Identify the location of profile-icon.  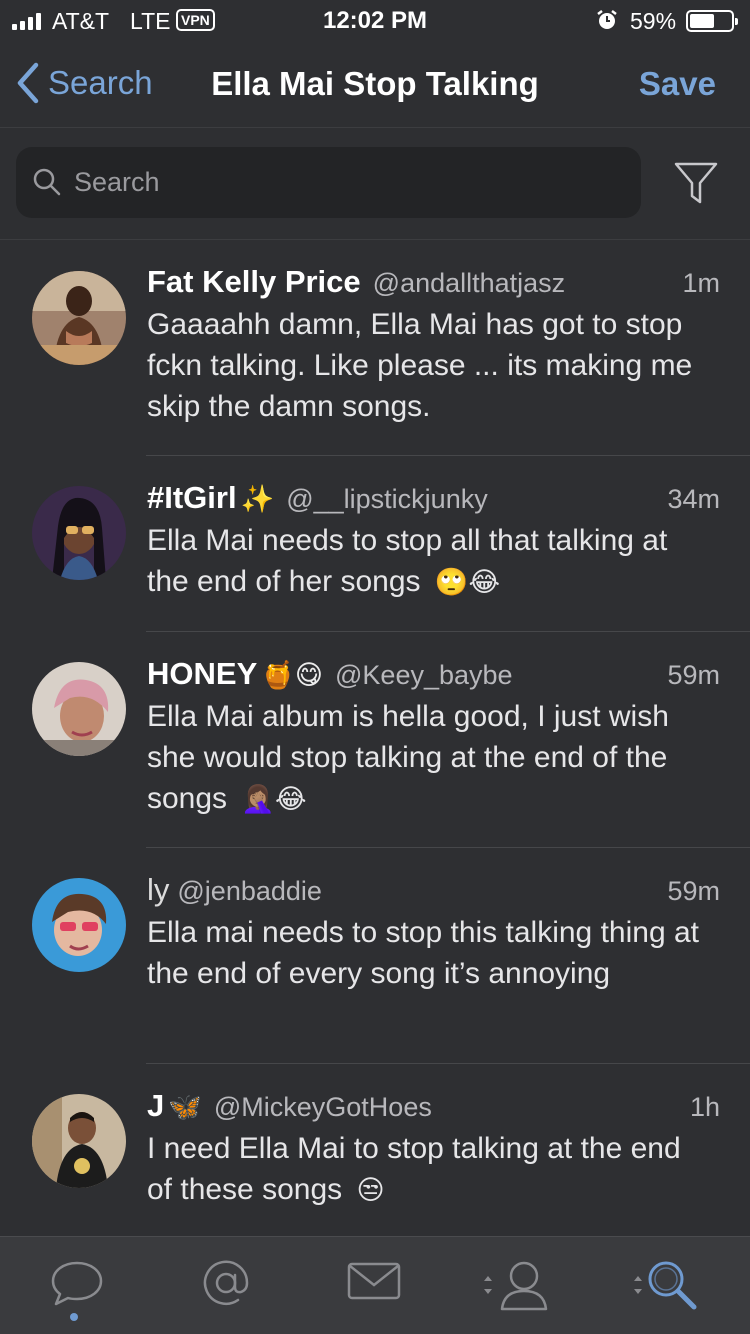
(516, 1286).